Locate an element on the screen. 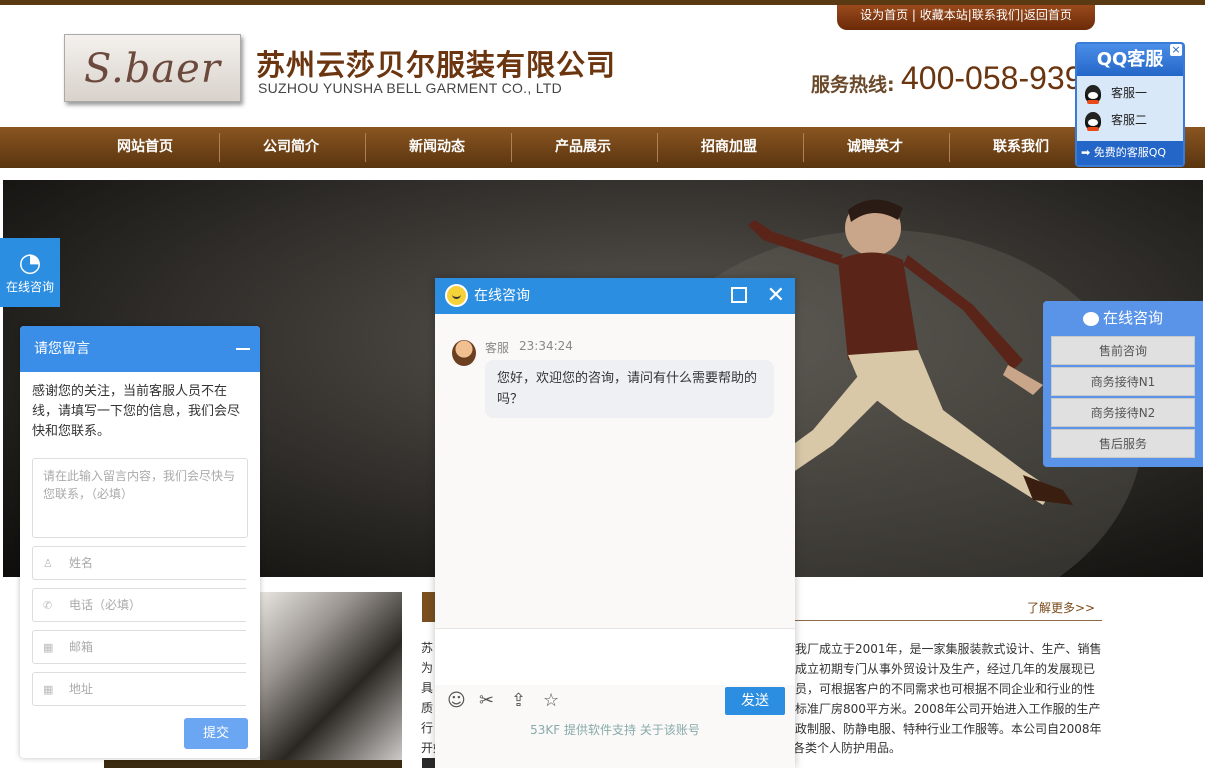  chat-toolbar: ☺ ✂ ⇪ ☆ is located at coordinates (511, 700).